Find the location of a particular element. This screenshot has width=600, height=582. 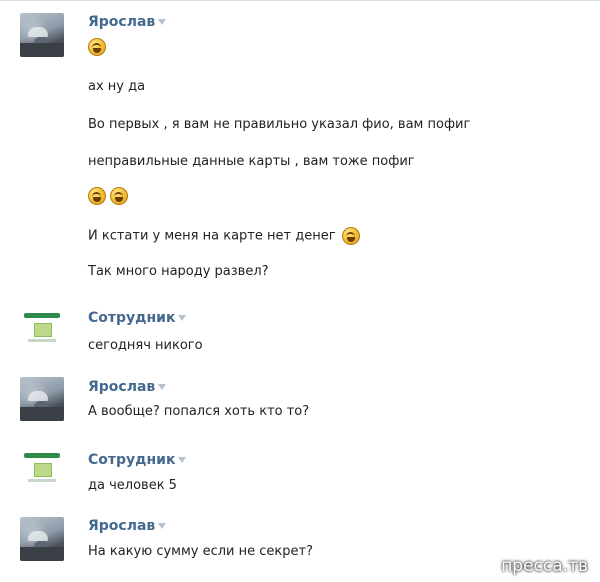

message-text: сегодняч никого is located at coordinates (145, 345).